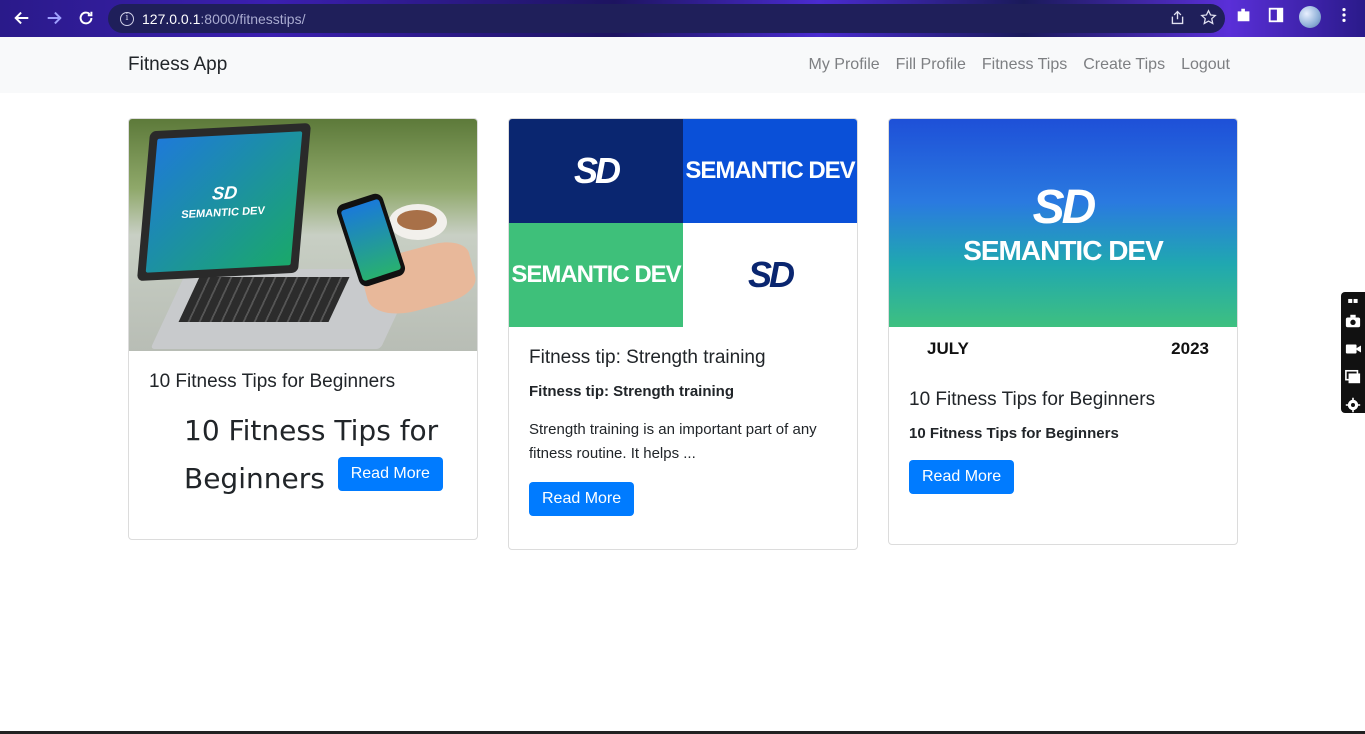  What do you see at coordinates (931, 65) in the screenshot?
I see `nav-fill-profile: Fill Profile` at bounding box center [931, 65].